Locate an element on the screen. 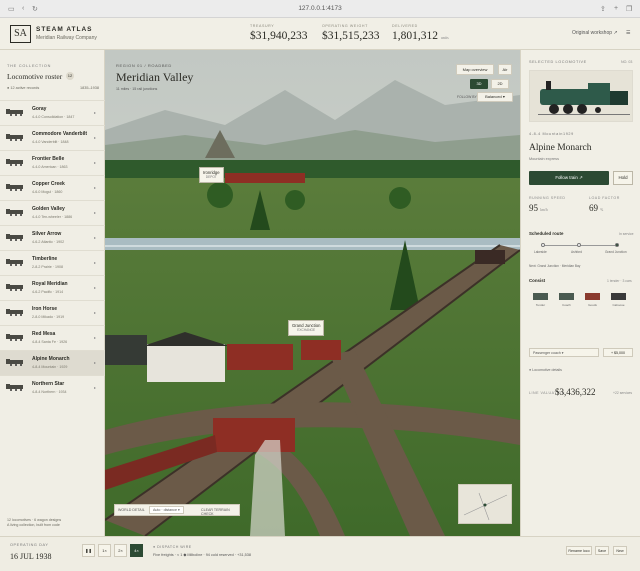  roster-item: Frontier Belle 4-4-0 American · 1863 ▸ is located at coordinates (52, 162).